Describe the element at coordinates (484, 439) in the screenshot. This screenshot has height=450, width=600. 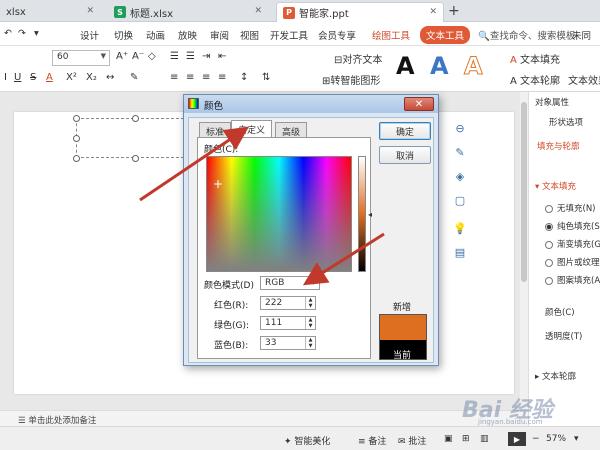
I see `reading-view-icon: ▥` at that location.